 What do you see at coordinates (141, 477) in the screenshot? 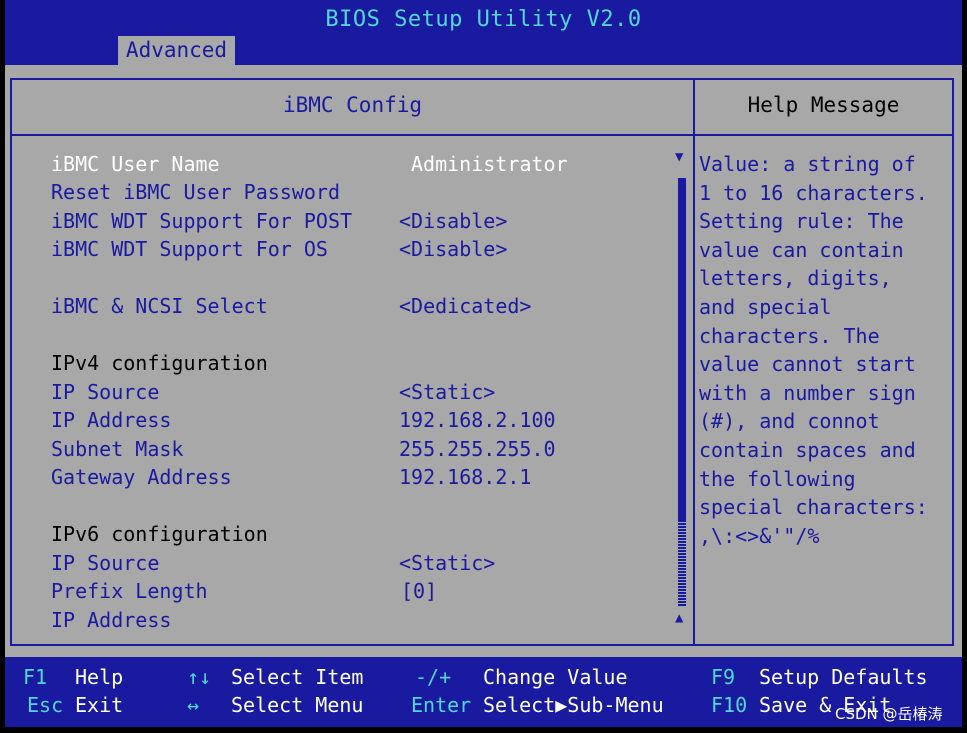
I see `item-label: Gateway Address` at bounding box center [141, 477].